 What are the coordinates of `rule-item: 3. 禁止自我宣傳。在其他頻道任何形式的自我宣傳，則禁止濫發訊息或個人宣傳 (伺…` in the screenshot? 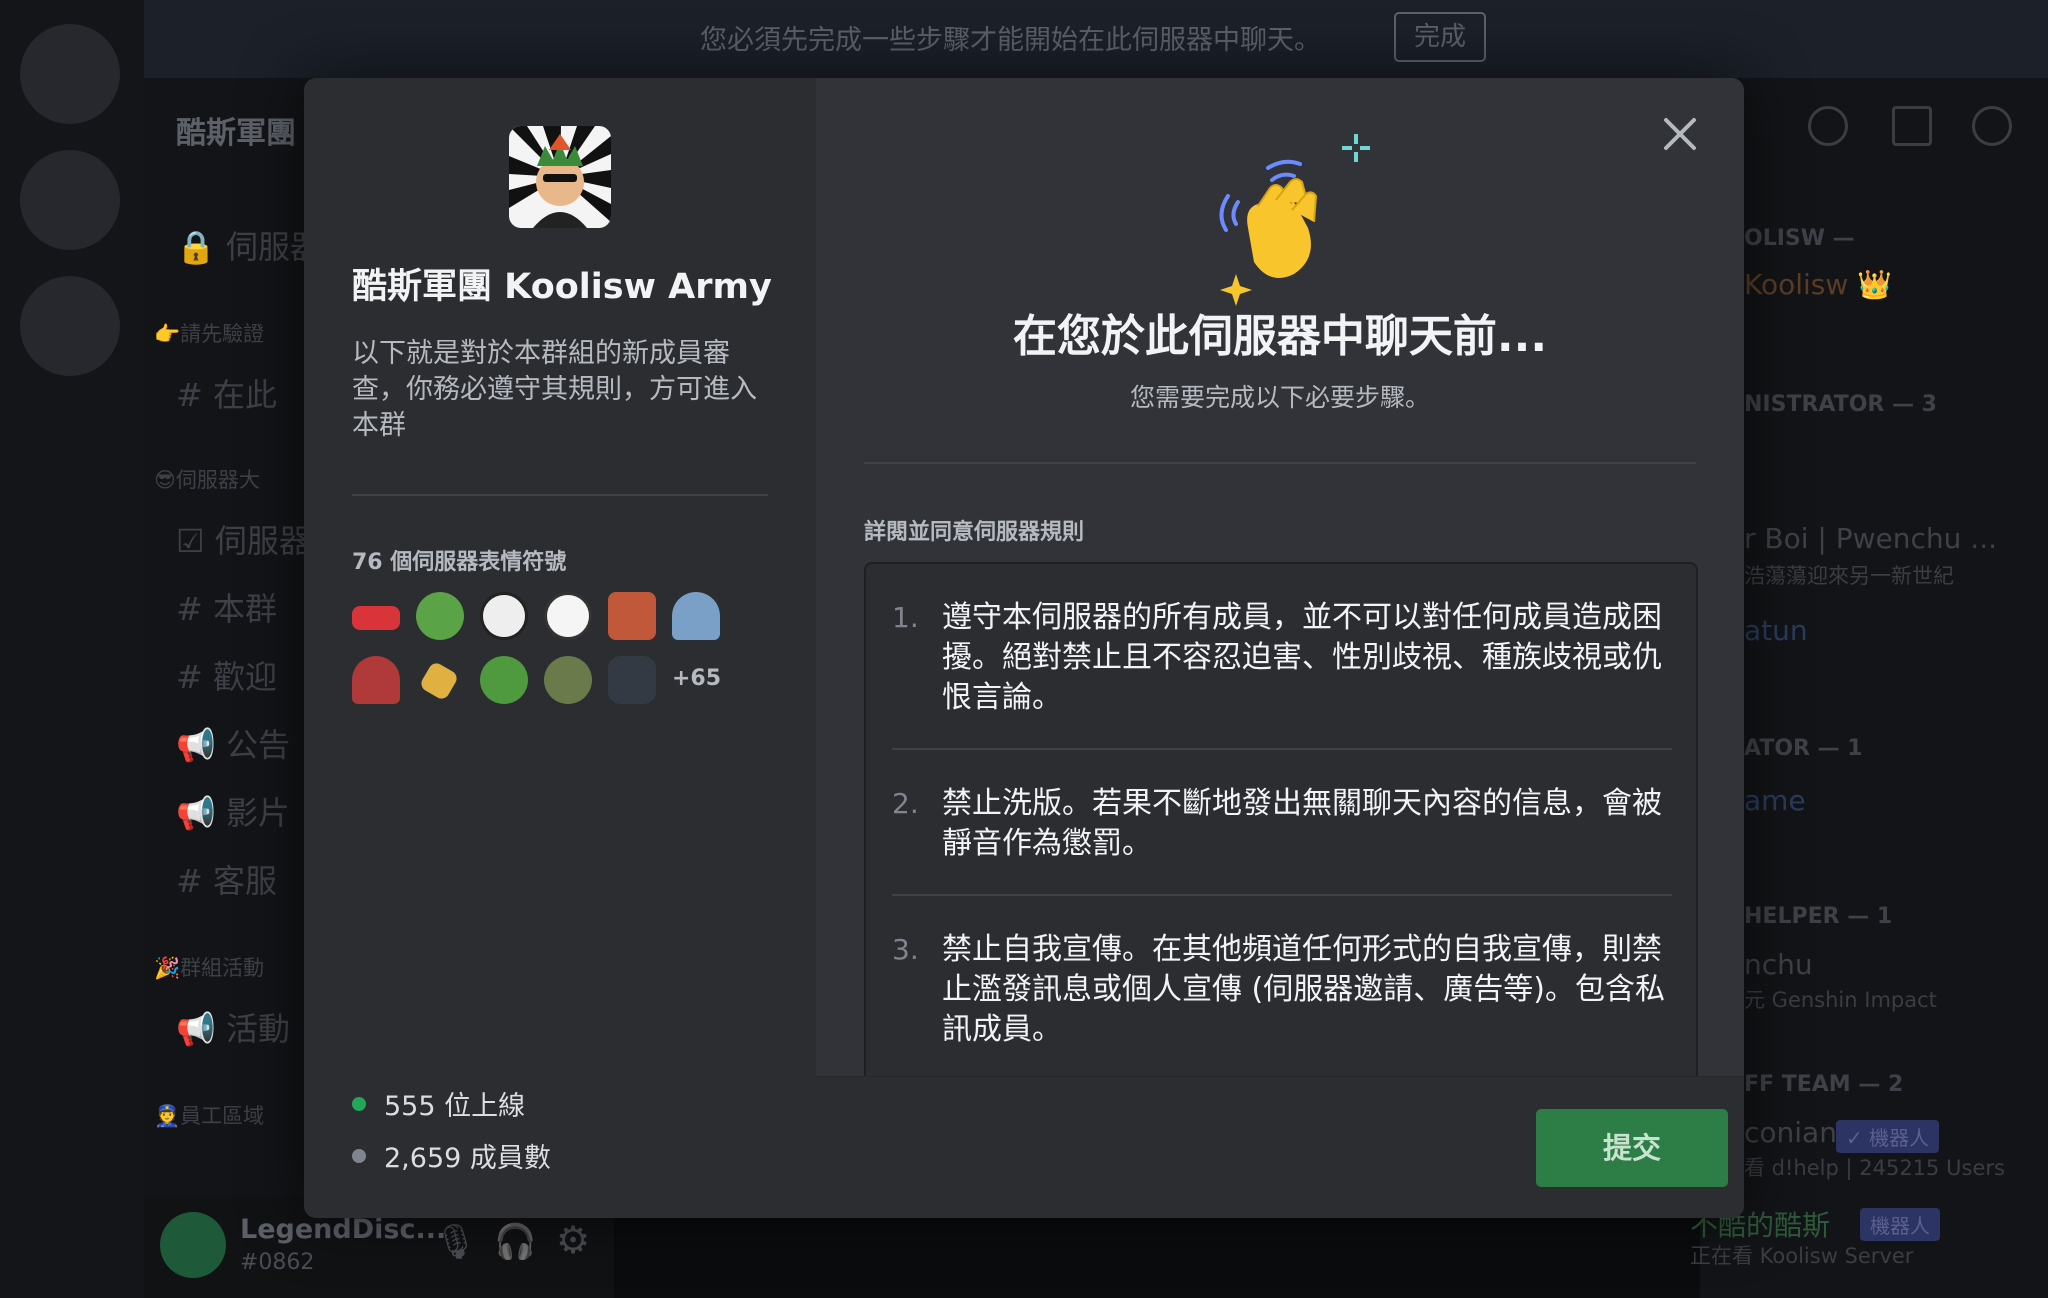 It's located at (1282, 990).